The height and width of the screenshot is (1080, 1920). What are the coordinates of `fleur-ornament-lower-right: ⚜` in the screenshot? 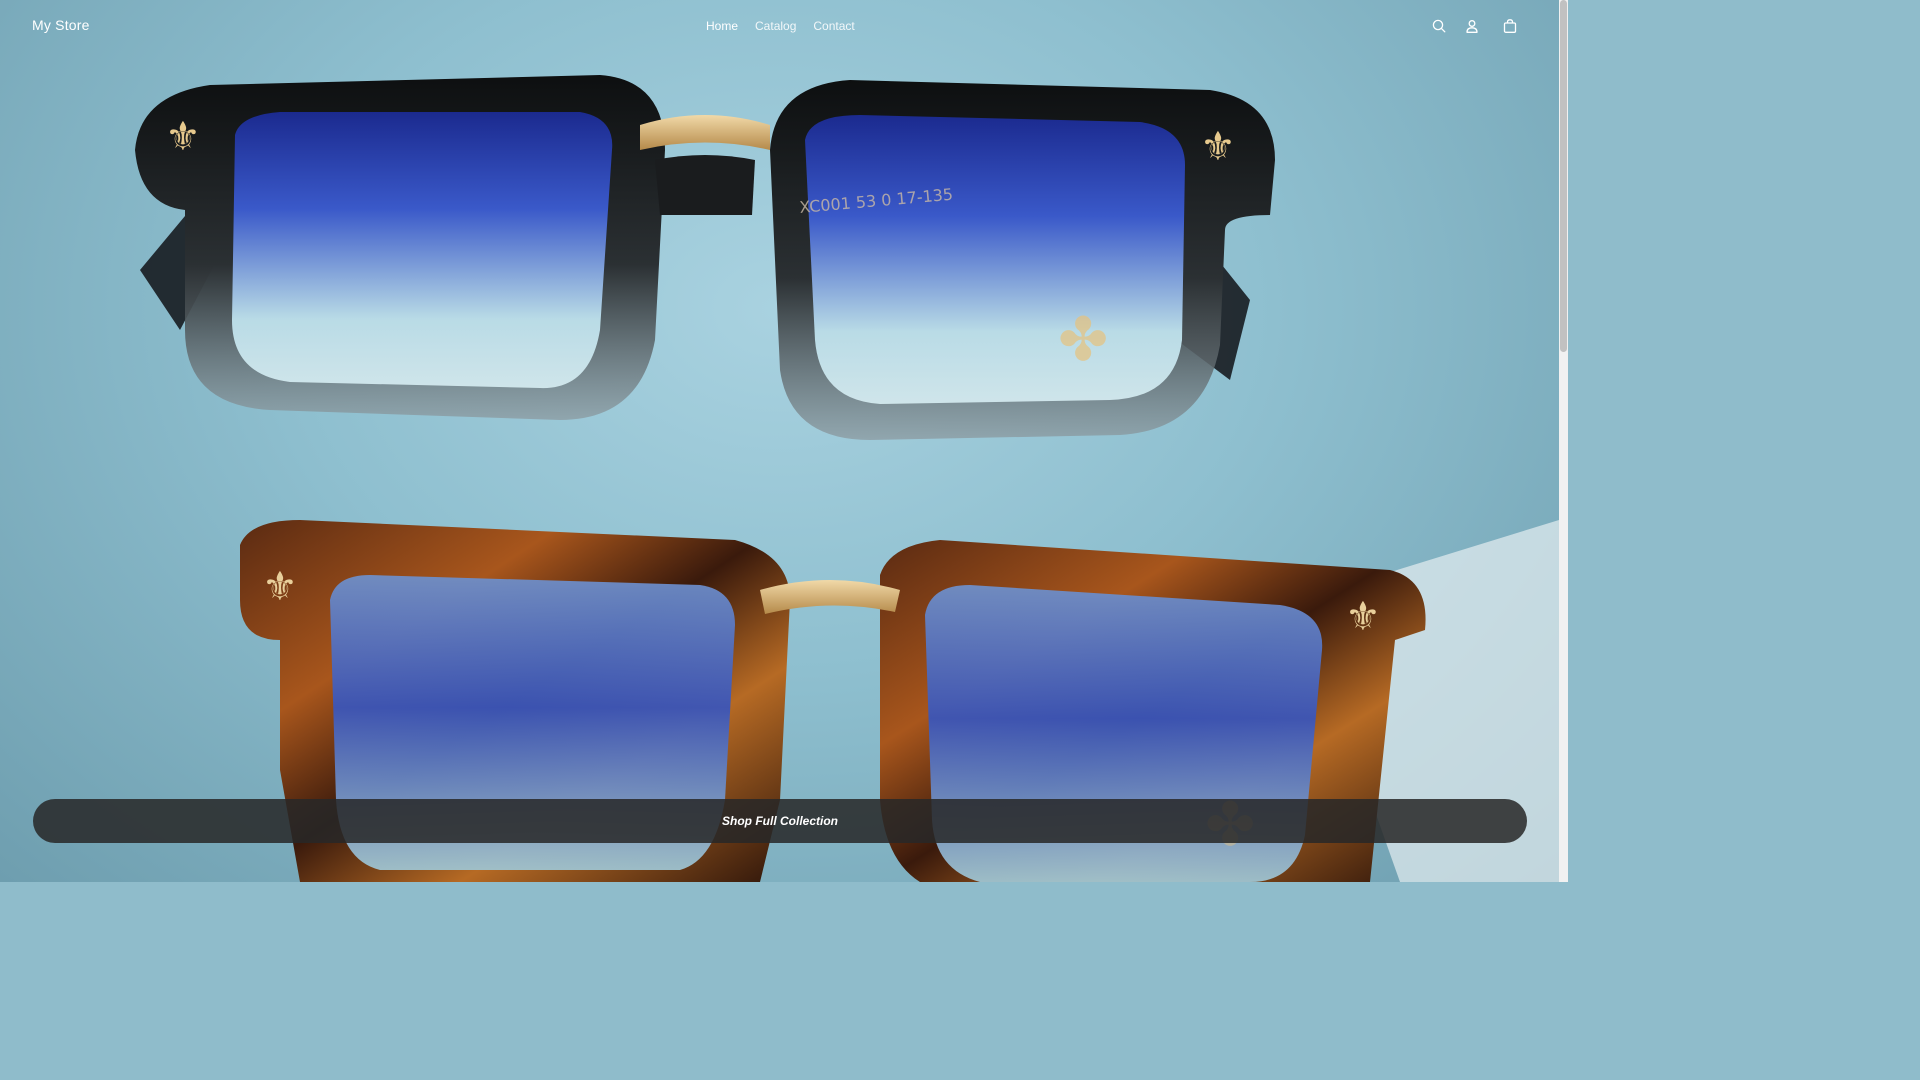 It's located at (1363, 617).